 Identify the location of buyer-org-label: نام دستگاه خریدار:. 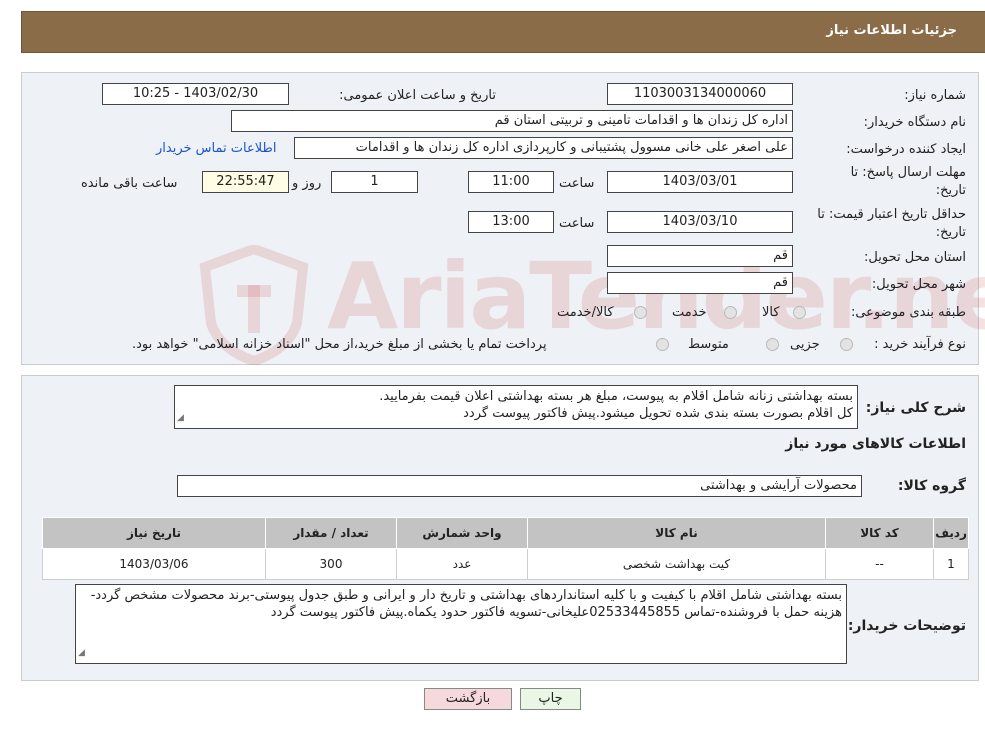
(914, 122).